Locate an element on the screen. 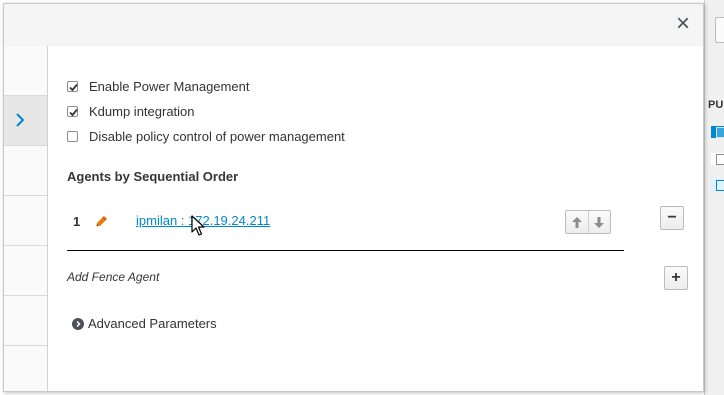  enable-power-management-row: Enable Power Management is located at coordinates (158, 86).